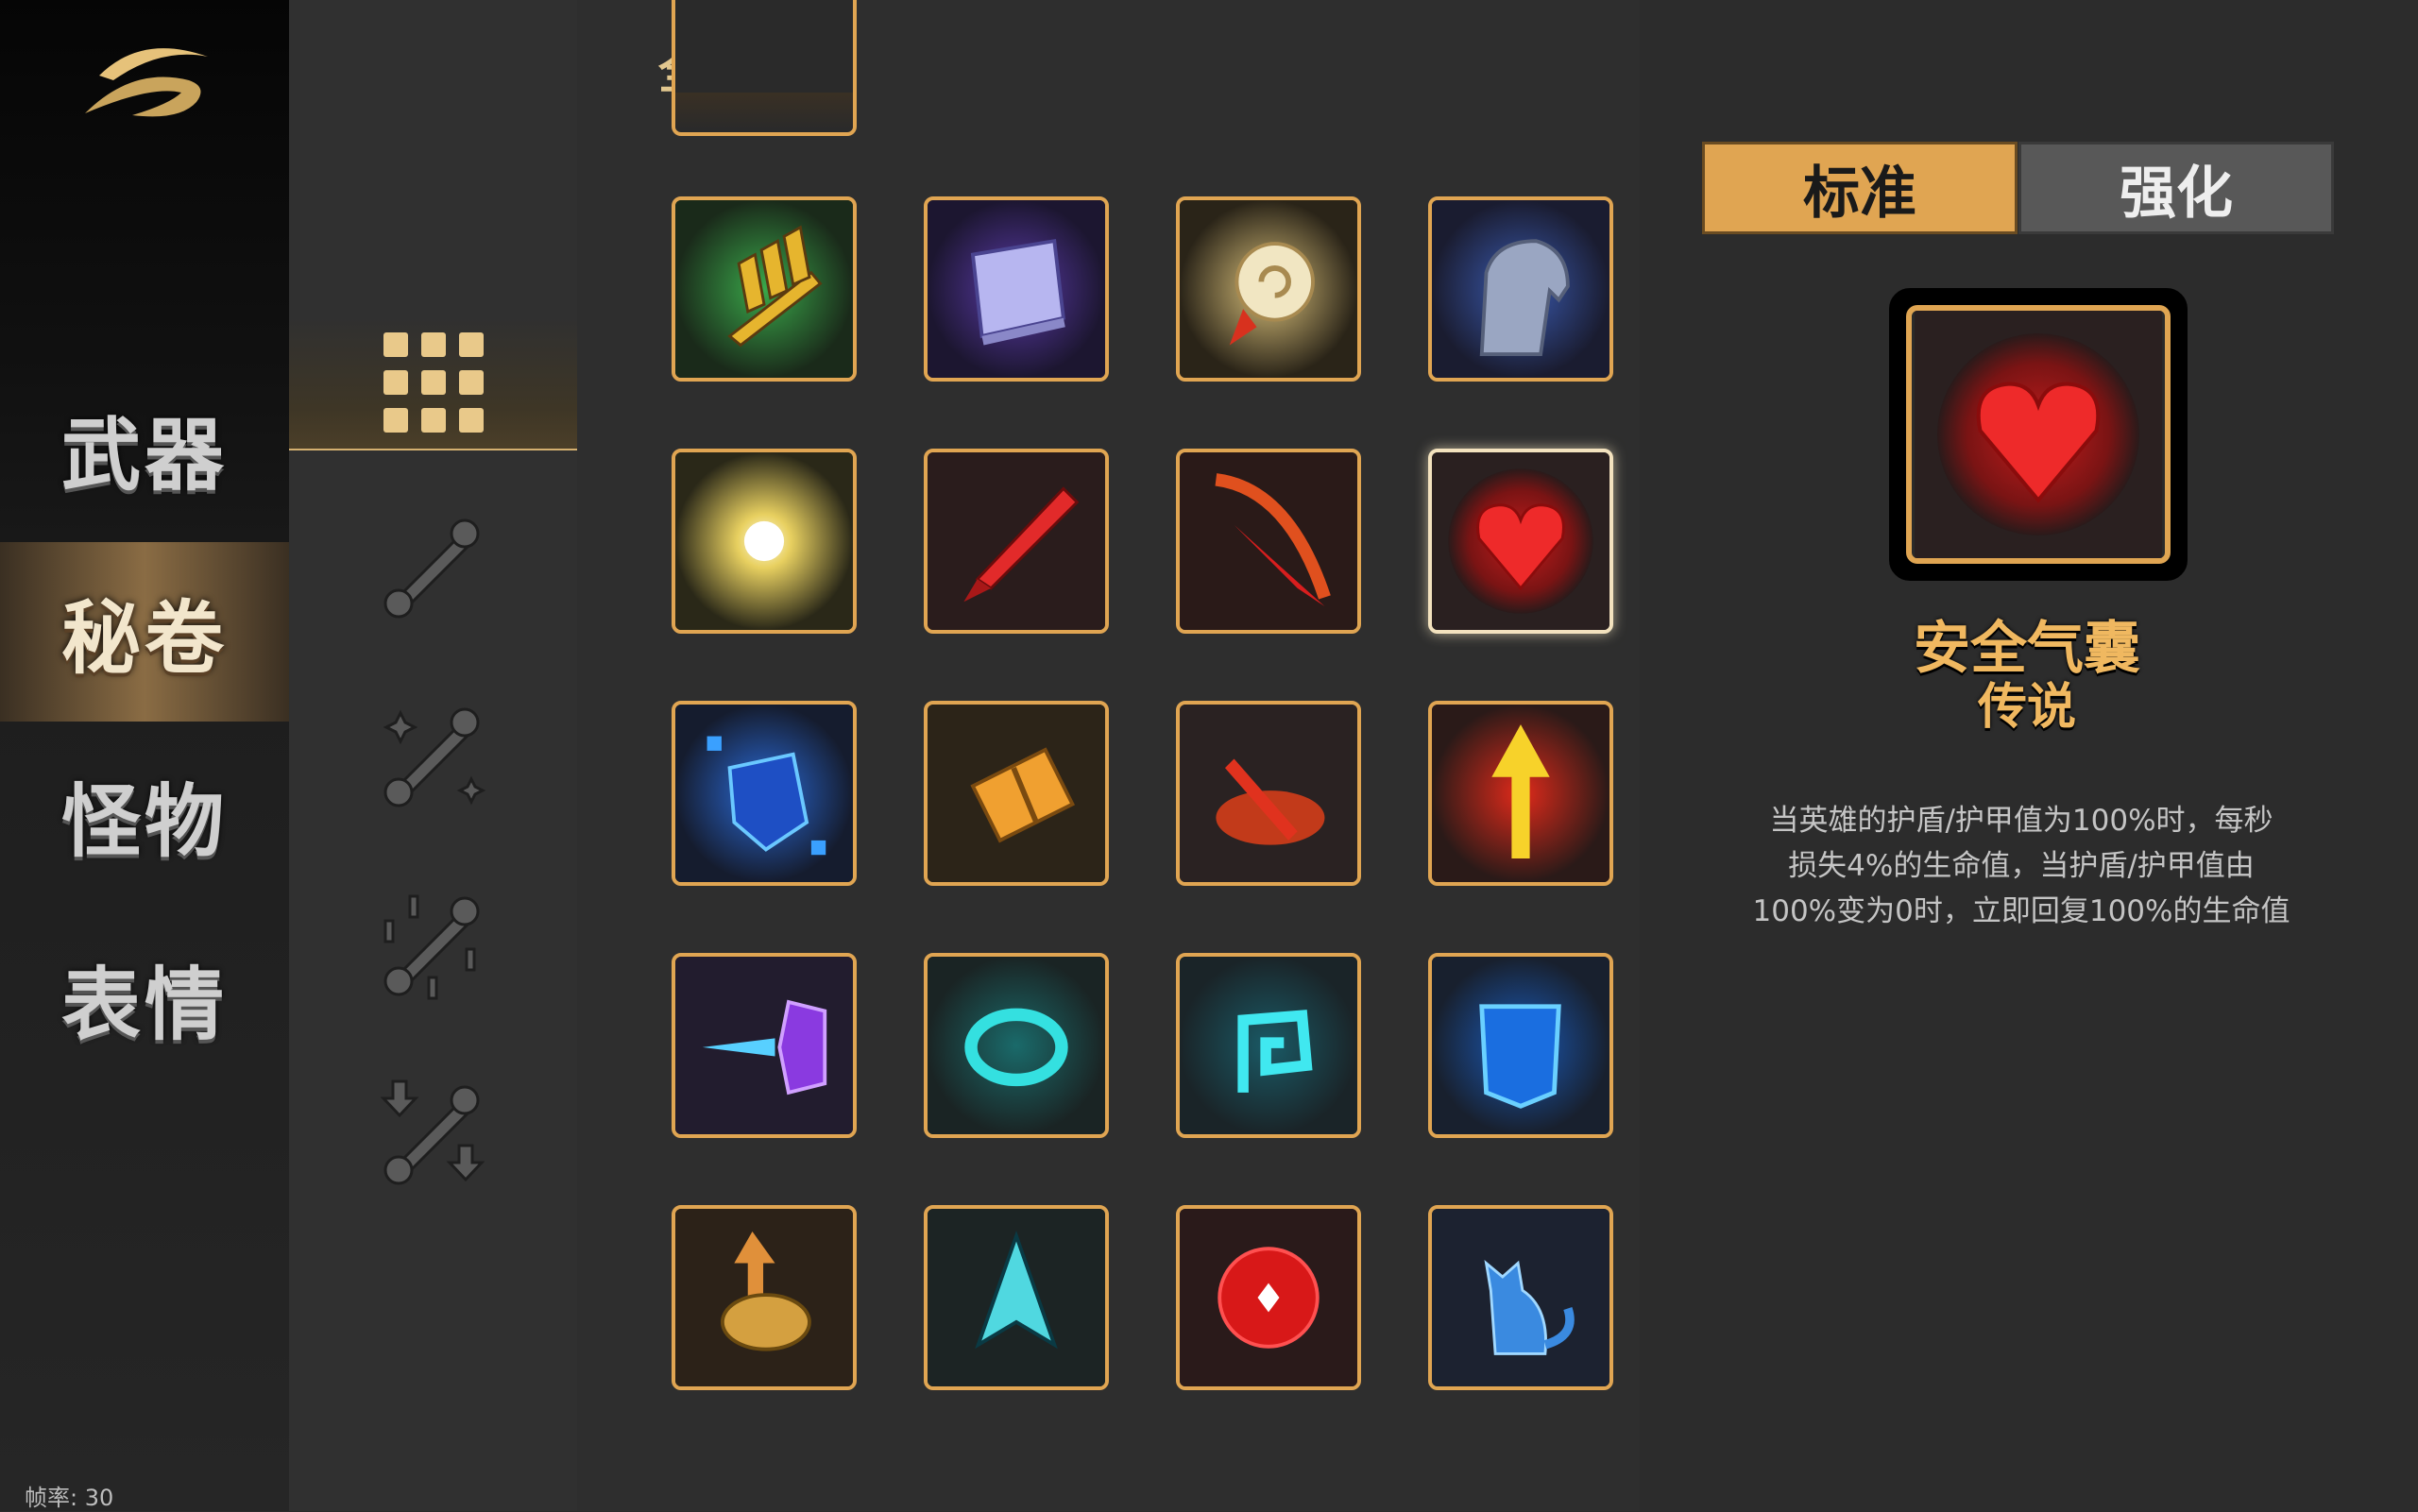 The height and width of the screenshot is (1512, 2418). Describe the element at coordinates (431, 947) in the screenshot. I see `burst-scroll-icon` at that location.